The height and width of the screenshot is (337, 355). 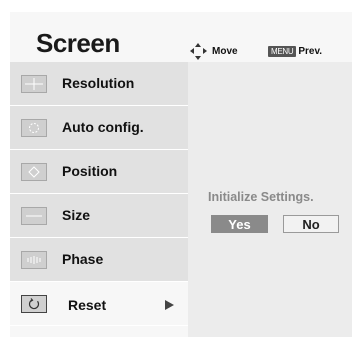 I want to click on reset-icon, so click(x=34, y=304).